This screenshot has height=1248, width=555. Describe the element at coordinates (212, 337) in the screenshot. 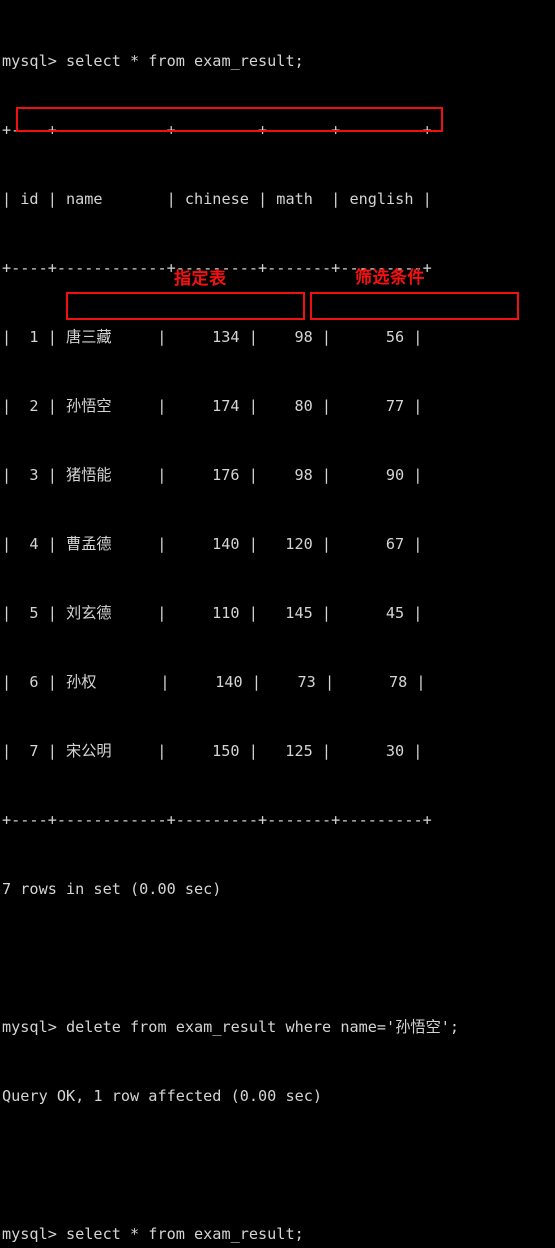

I see `table-row: | 1 | 唐三藏 | 134 | 98 | 56 |` at that location.